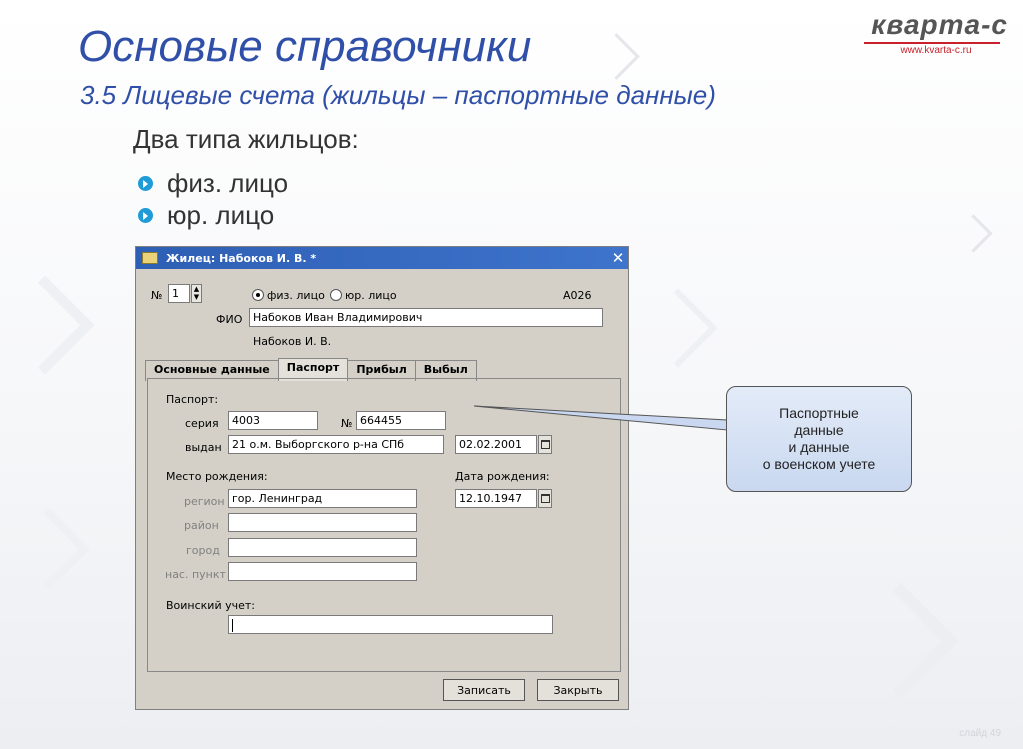 This screenshot has height=749, width=1023. What do you see at coordinates (819, 464) in the screenshot?
I see `callout-line: о военском учете` at bounding box center [819, 464].